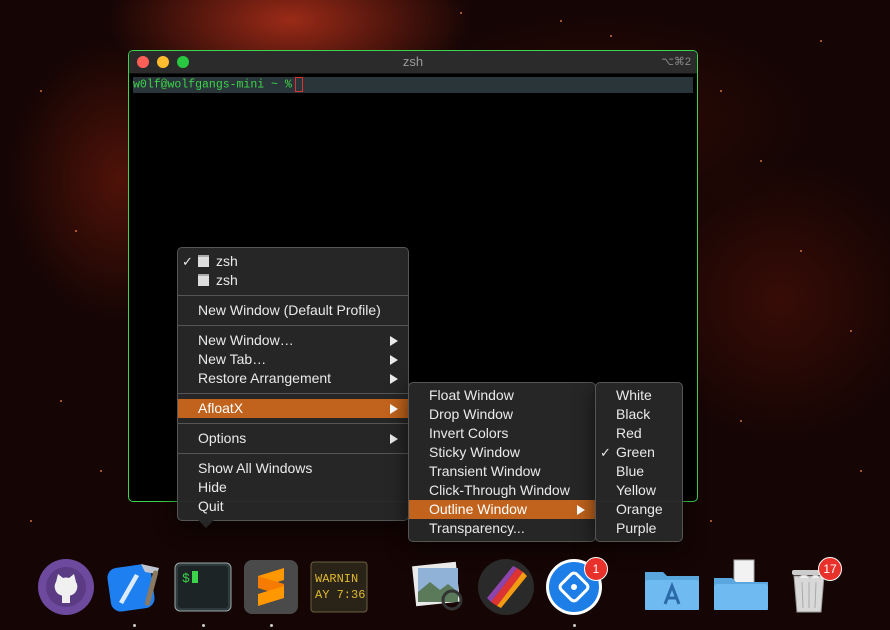  I want to click on menu-item-new-window-default: New Window (Default Profile), so click(293, 310).